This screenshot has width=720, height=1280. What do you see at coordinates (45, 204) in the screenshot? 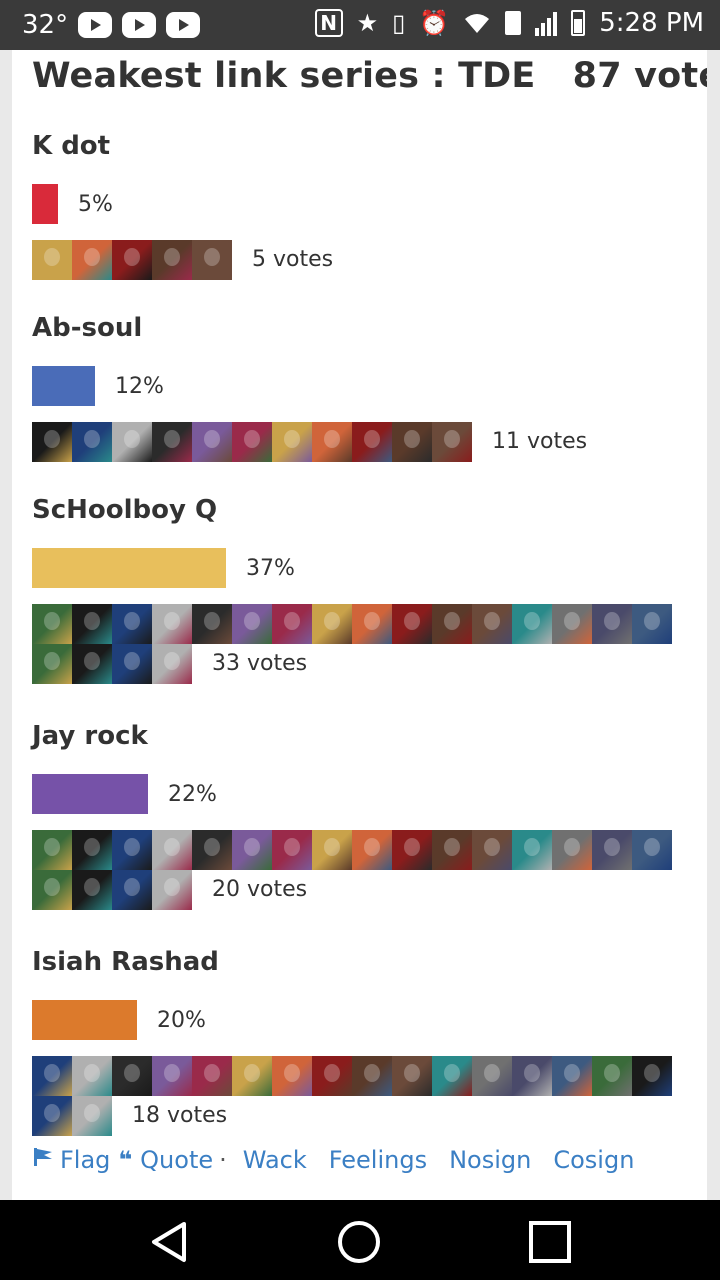
I see `percent-bar` at bounding box center [45, 204].